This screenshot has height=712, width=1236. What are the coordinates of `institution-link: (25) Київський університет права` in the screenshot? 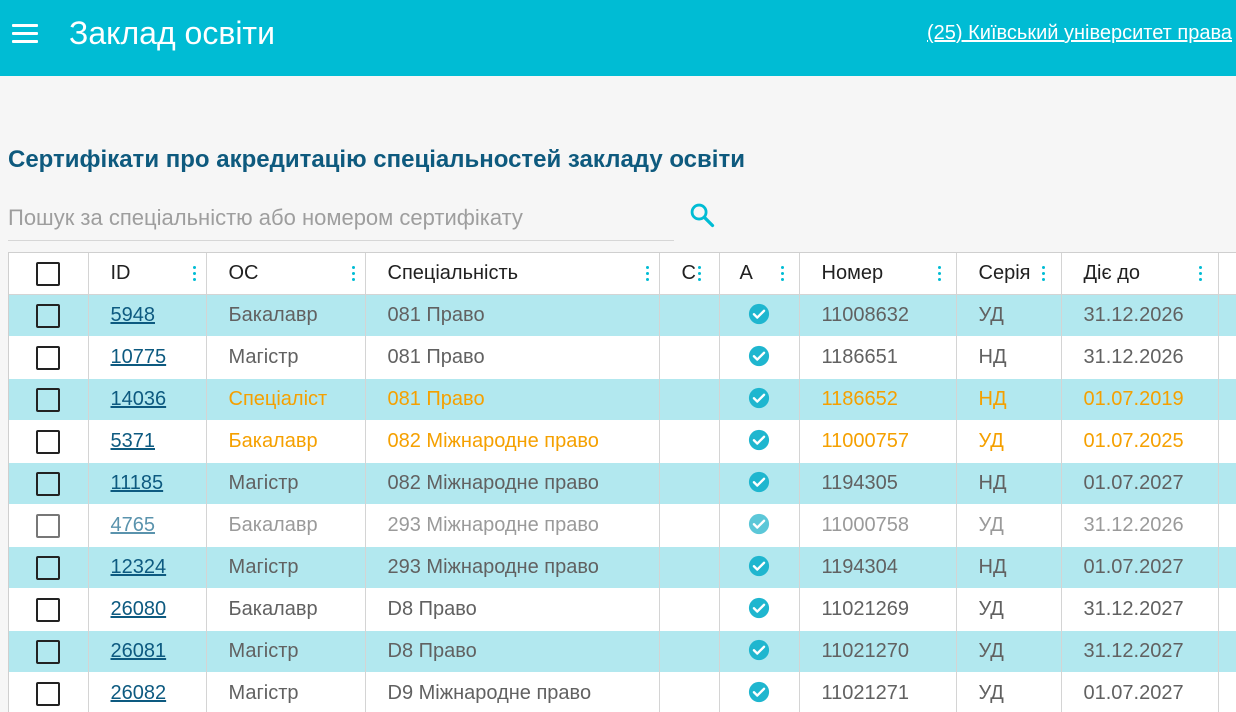 It's located at (1079, 33).